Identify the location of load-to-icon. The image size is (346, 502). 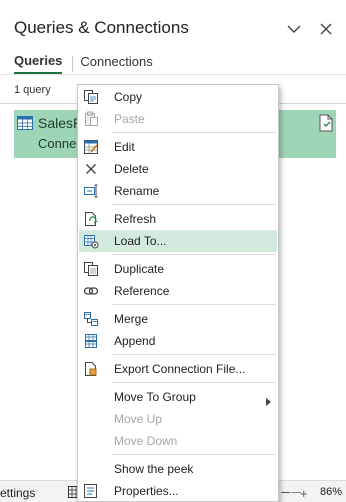
(91, 241).